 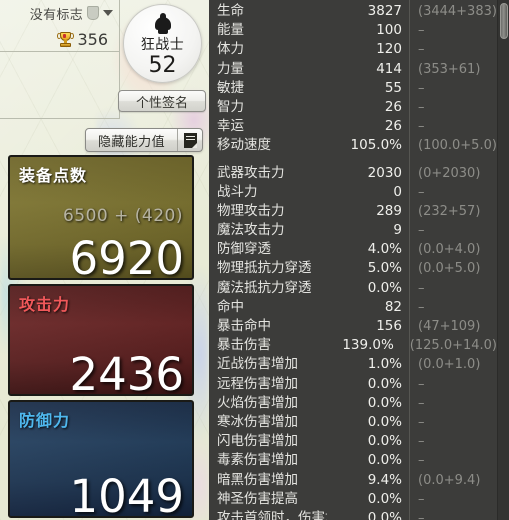 What do you see at coordinates (384, 172) in the screenshot?
I see `stat-value: 2030` at bounding box center [384, 172].